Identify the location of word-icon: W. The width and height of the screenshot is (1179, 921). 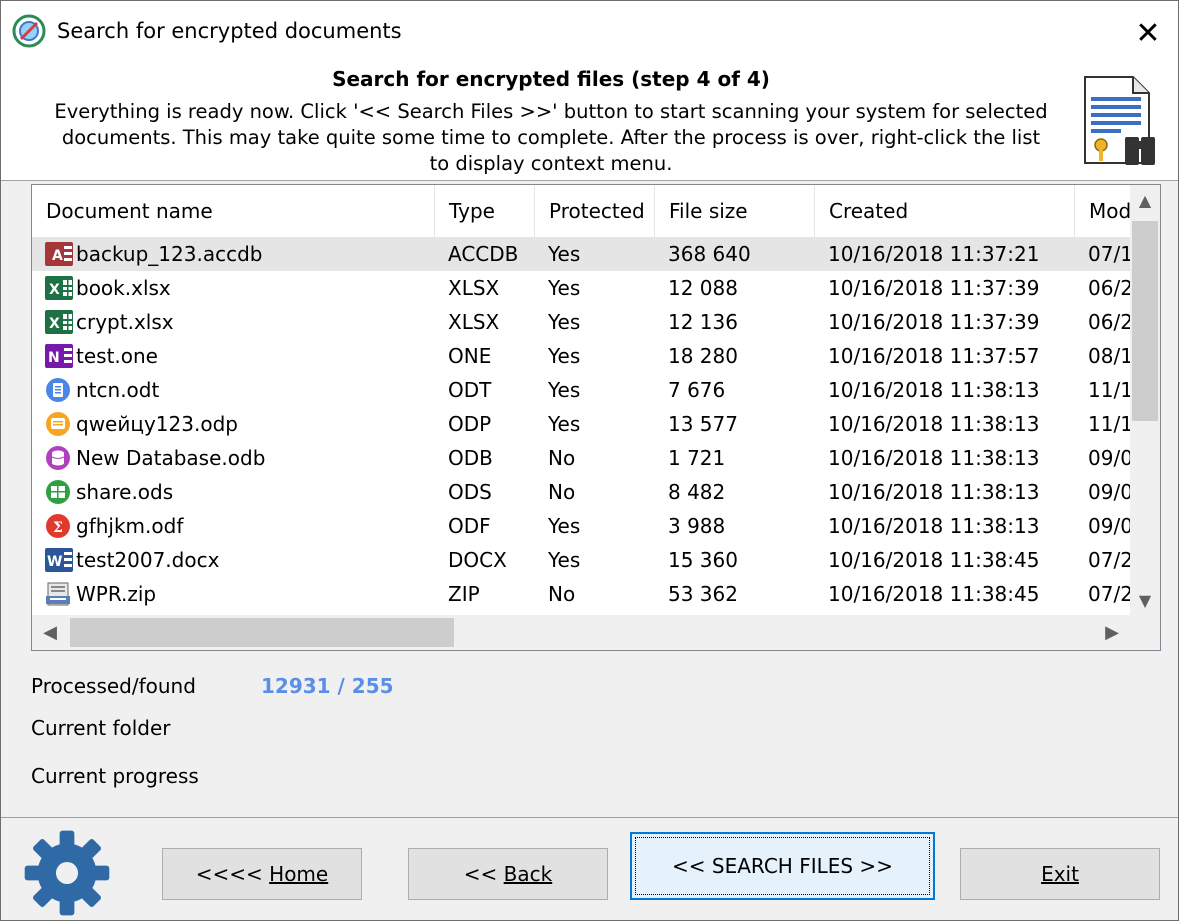
(59, 560).